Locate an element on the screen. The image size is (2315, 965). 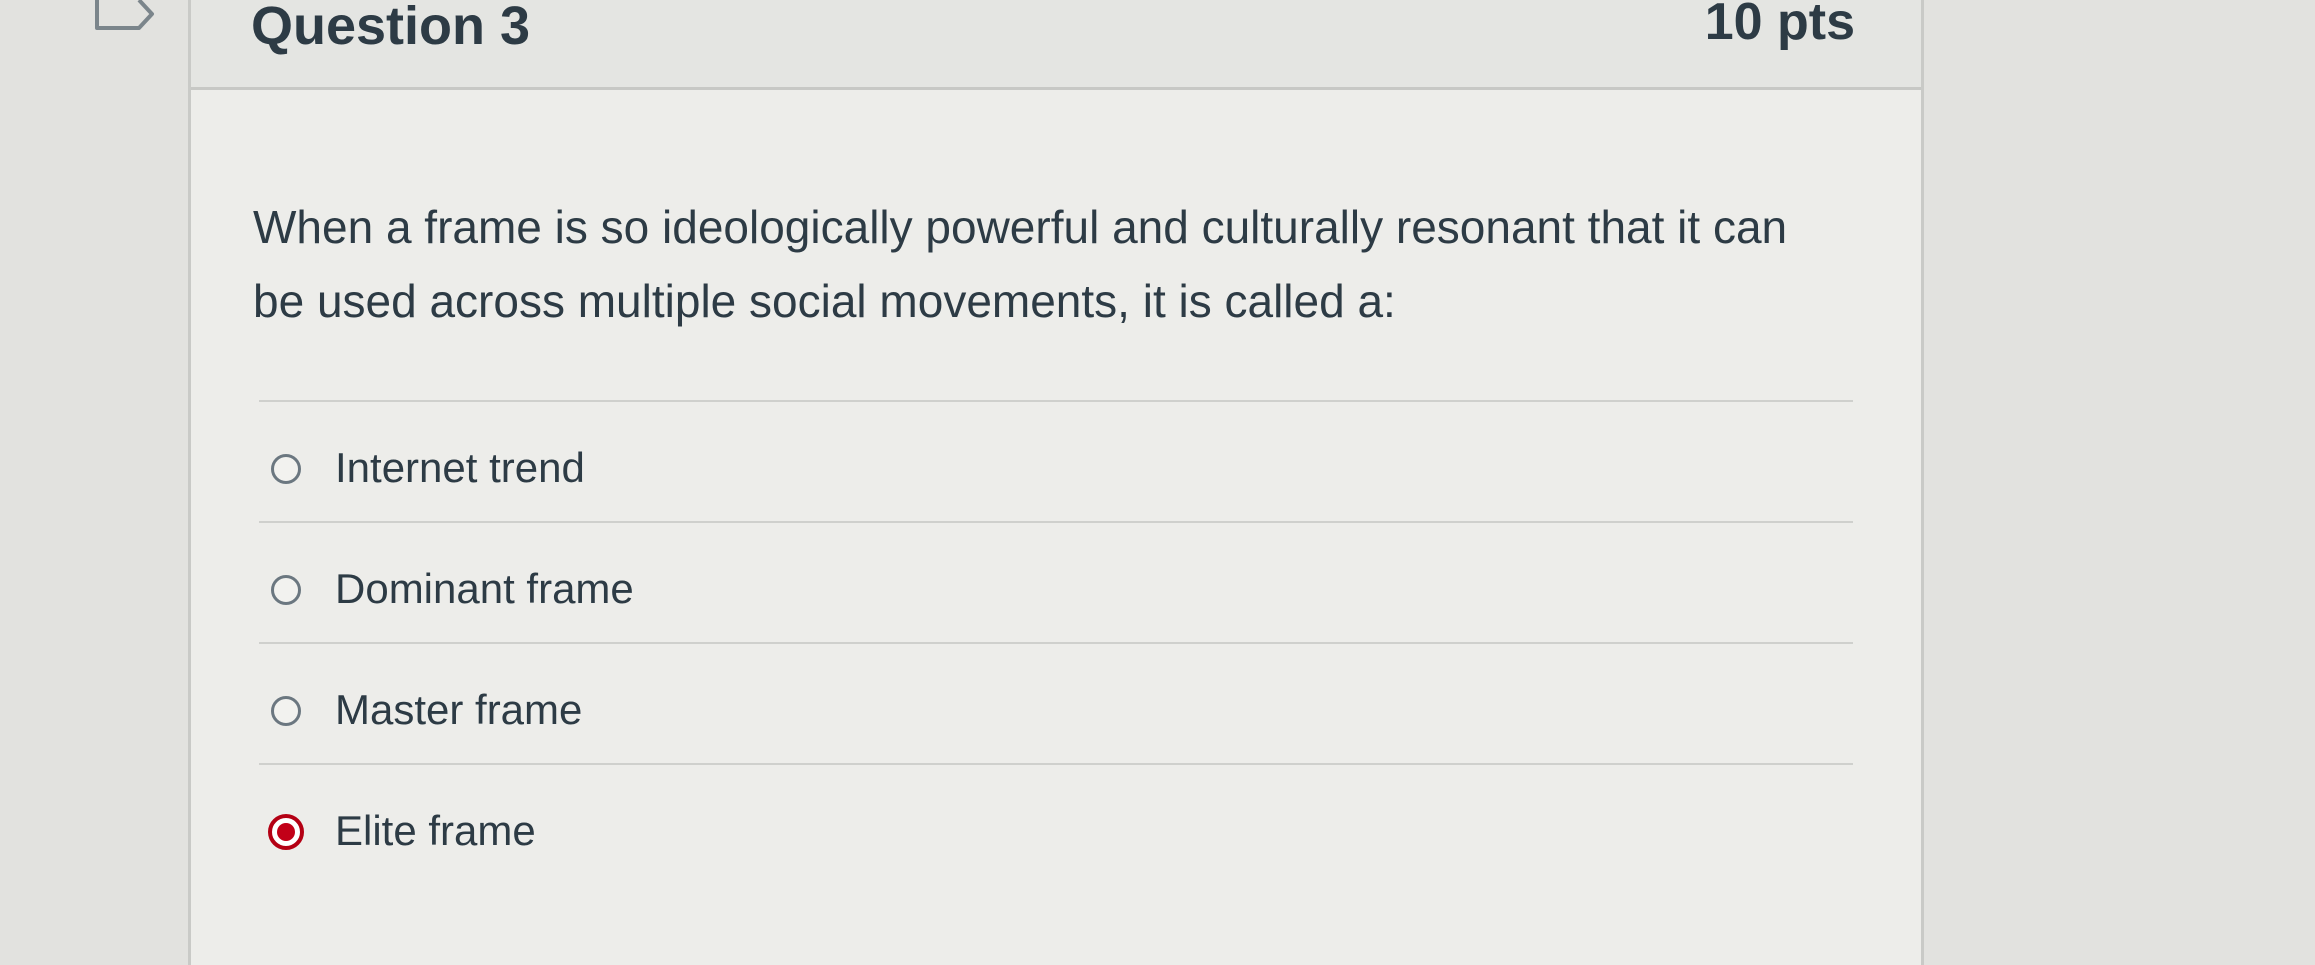
answer-option: Dominant frame is located at coordinates (1056, 581).